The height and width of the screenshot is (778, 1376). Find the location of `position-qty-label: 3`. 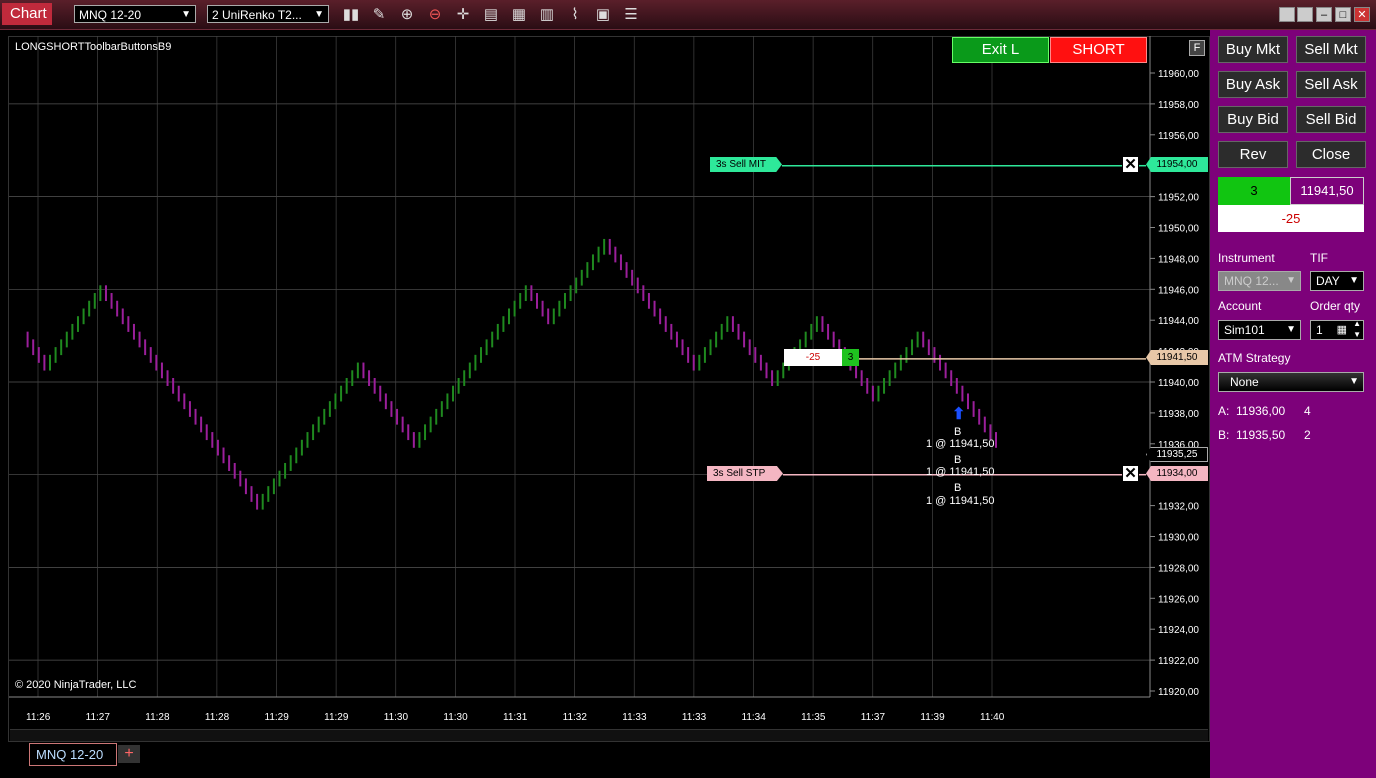

position-qty-label: 3 is located at coordinates (850, 357).